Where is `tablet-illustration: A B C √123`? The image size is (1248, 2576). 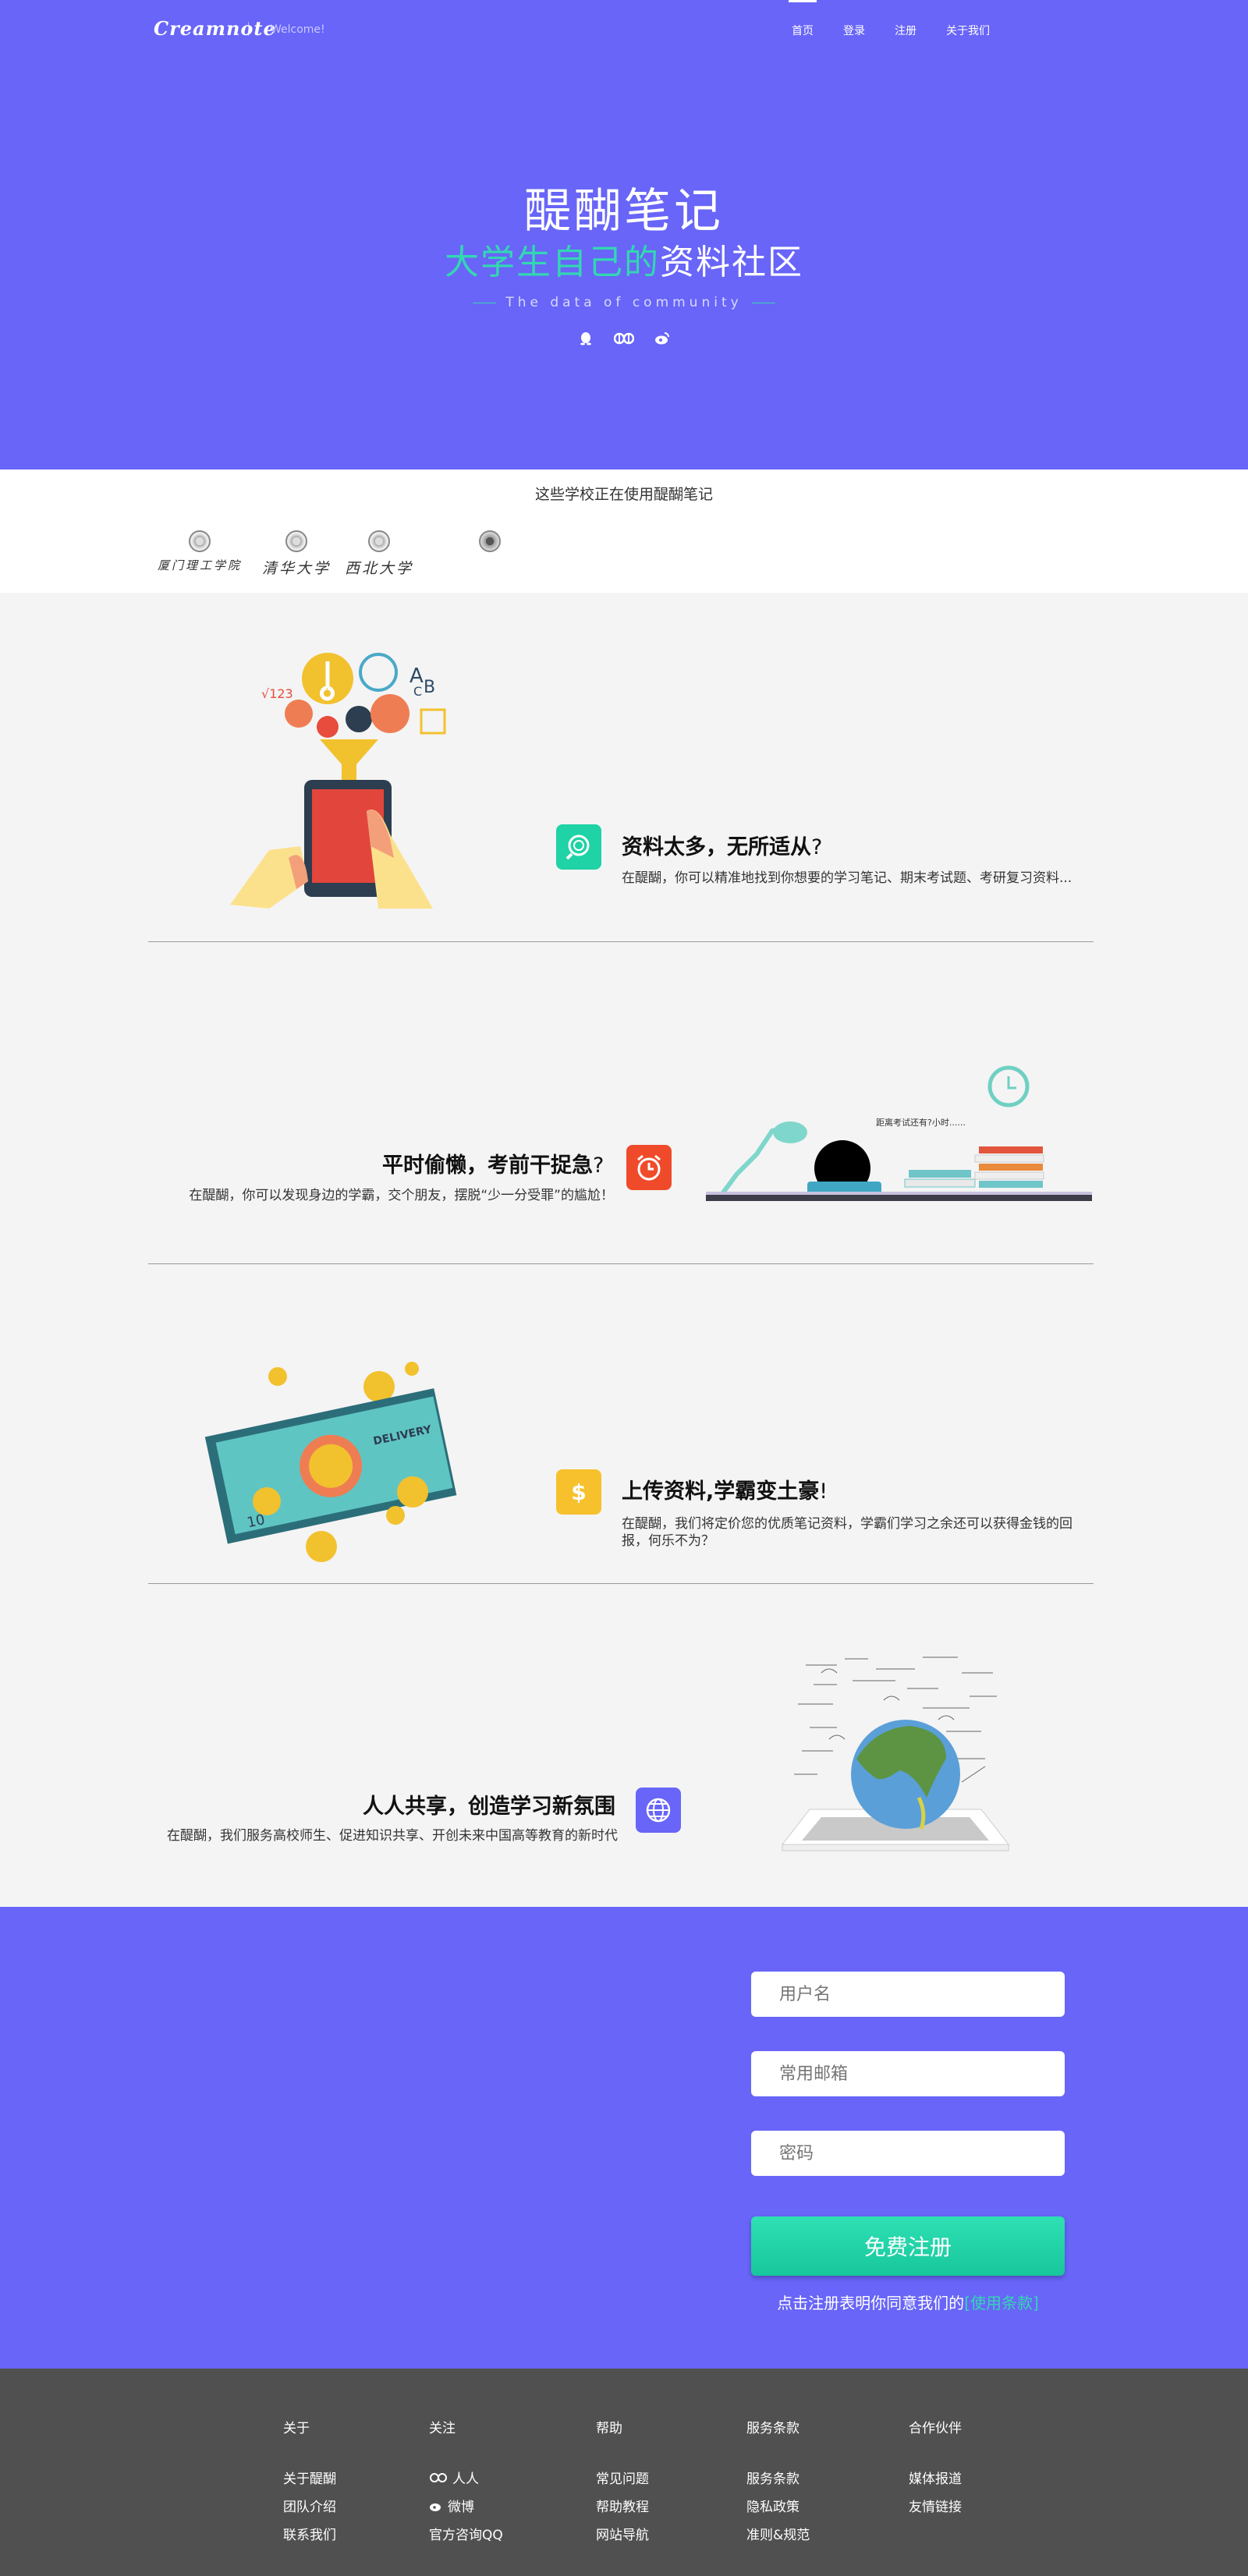 tablet-illustration: A B C √123 is located at coordinates (339, 779).